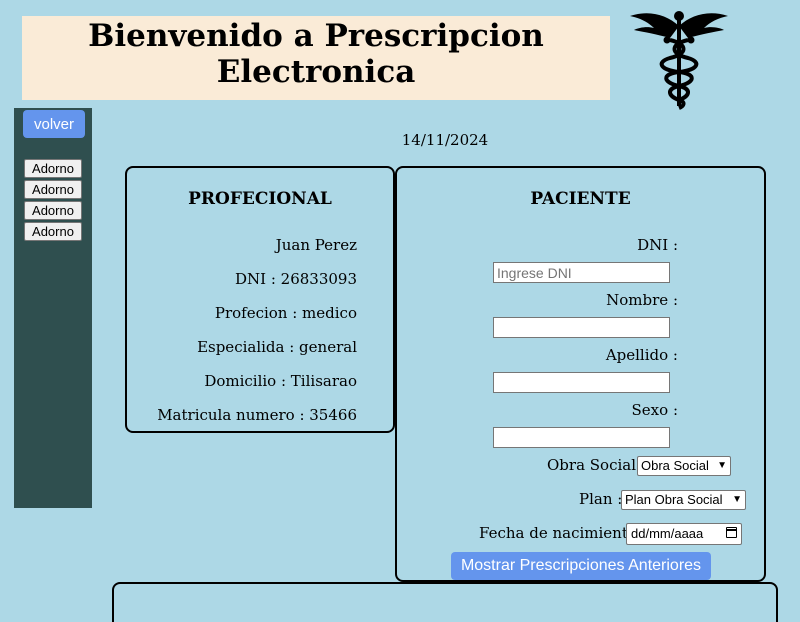 Image resolution: width=800 pixels, height=622 pixels. What do you see at coordinates (53, 210) in the screenshot?
I see `adorno-button-3: Adorno` at bounding box center [53, 210].